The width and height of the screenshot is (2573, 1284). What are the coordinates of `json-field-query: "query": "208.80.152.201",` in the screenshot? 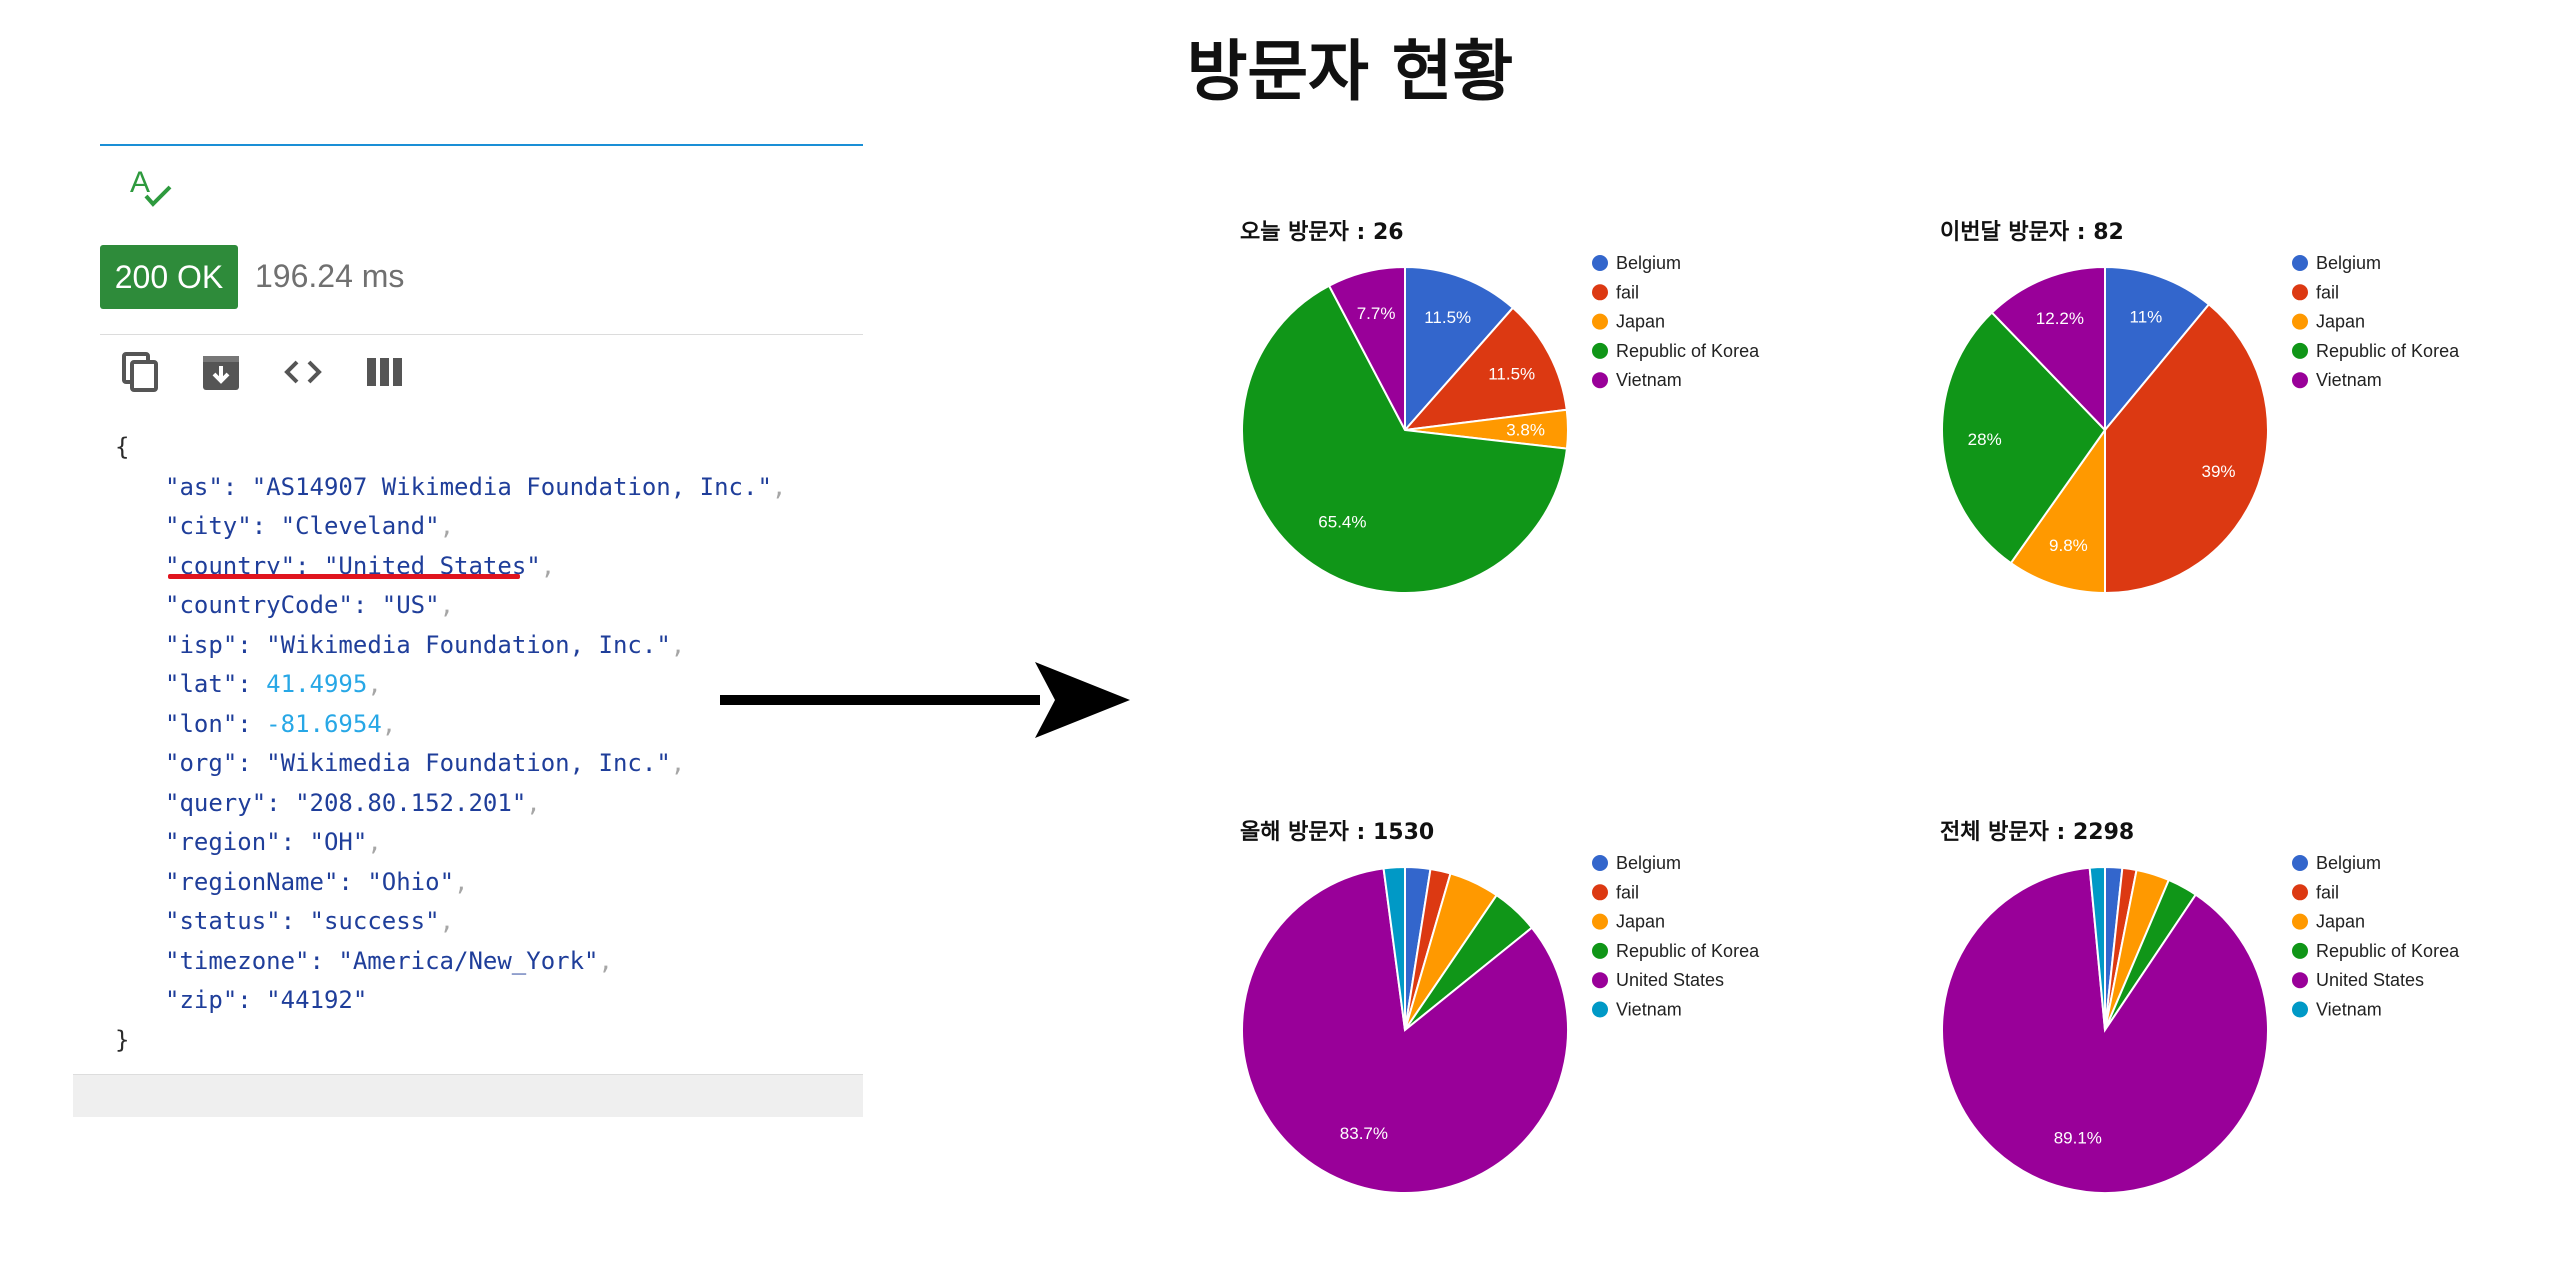 It's located at (353, 802).